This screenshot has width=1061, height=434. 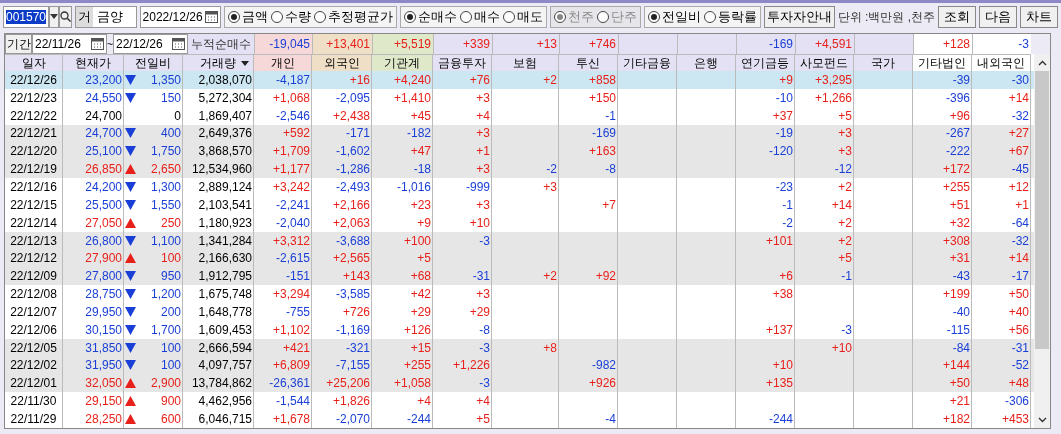 What do you see at coordinates (959, 259) in the screenshot?
I see `table-cell-text: +31` at bounding box center [959, 259].